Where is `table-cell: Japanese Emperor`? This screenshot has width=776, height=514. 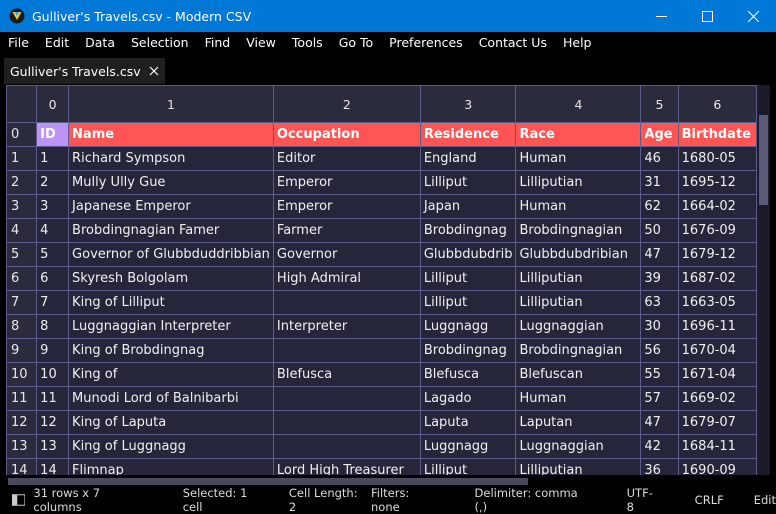 table-cell: Japanese Emperor is located at coordinates (171, 206).